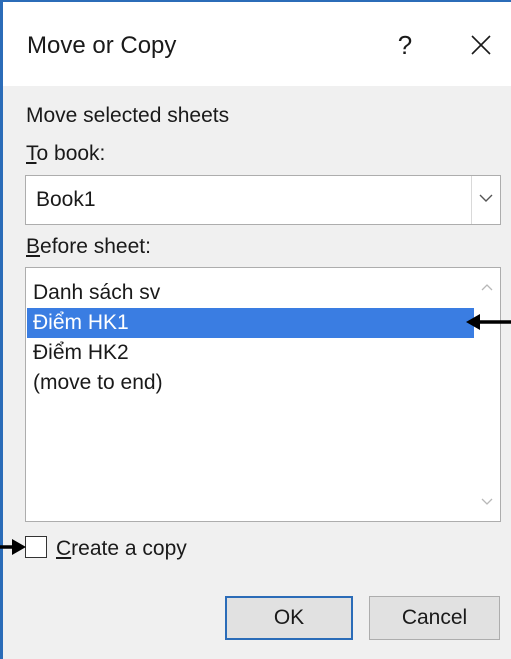  I want to click on cancel-button: Cancel, so click(434, 618).